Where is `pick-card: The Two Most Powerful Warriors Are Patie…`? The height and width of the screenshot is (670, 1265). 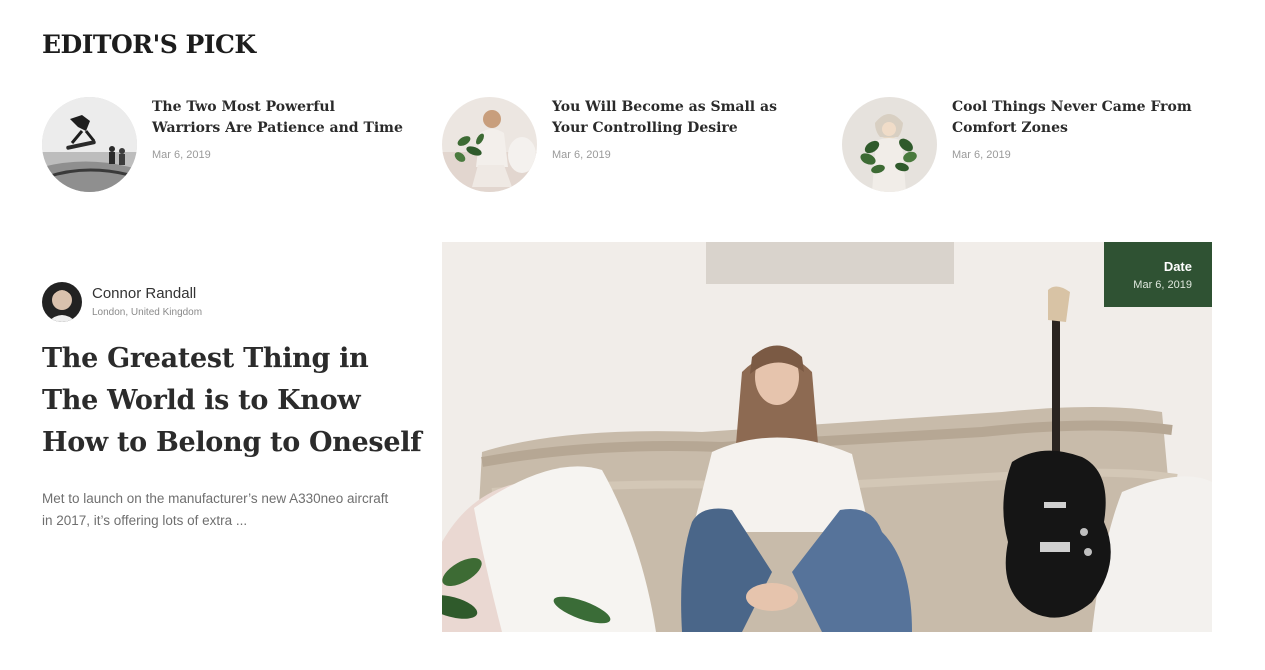
pick-card: The Two Most Powerful Warriors Are Patie… is located at coordinates (232, 145).